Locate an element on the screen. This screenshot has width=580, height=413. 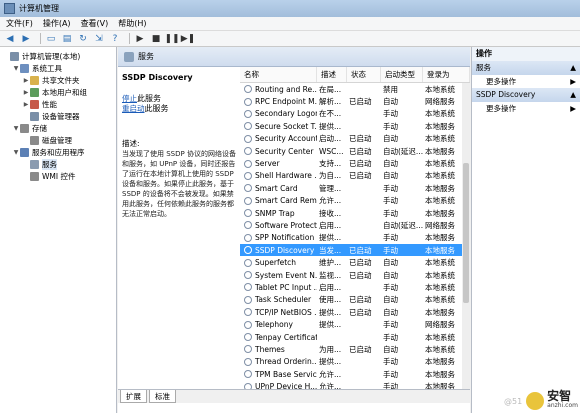
service-name: Server is located at coordinates (267, 164).